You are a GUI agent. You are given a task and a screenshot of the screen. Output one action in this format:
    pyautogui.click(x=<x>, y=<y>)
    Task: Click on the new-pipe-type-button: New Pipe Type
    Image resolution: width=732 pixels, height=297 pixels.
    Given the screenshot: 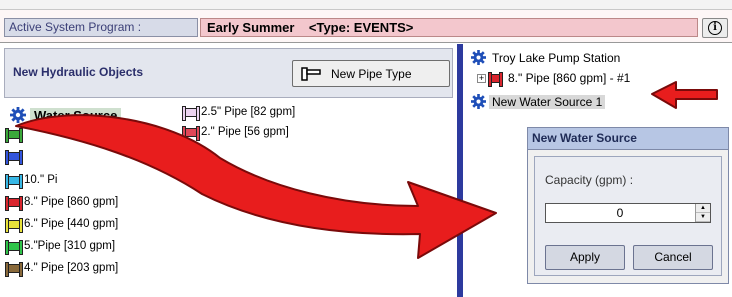 What is the action you would take?
    pyautogui.click(x=371, y=73)
    